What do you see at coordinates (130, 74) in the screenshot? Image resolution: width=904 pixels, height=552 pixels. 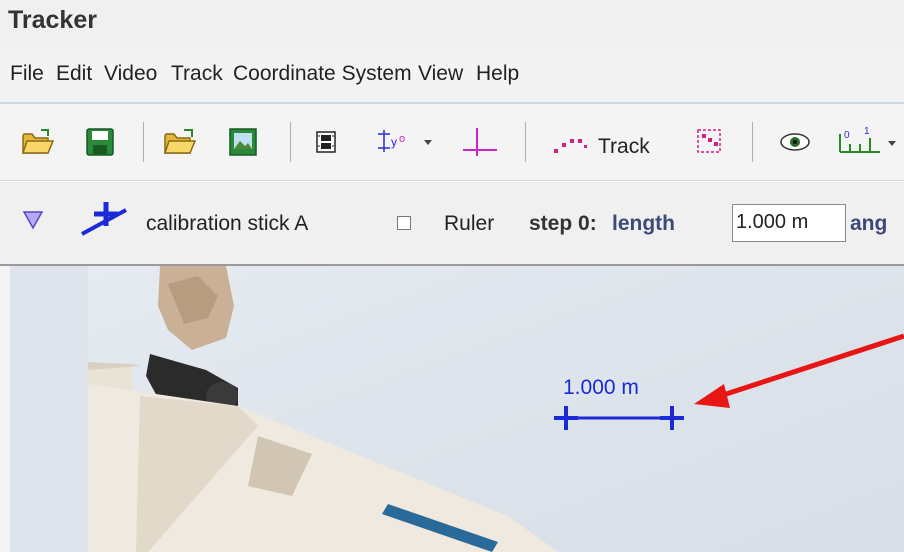 I see `menu-video: Video` at bounding box center [130, 74].